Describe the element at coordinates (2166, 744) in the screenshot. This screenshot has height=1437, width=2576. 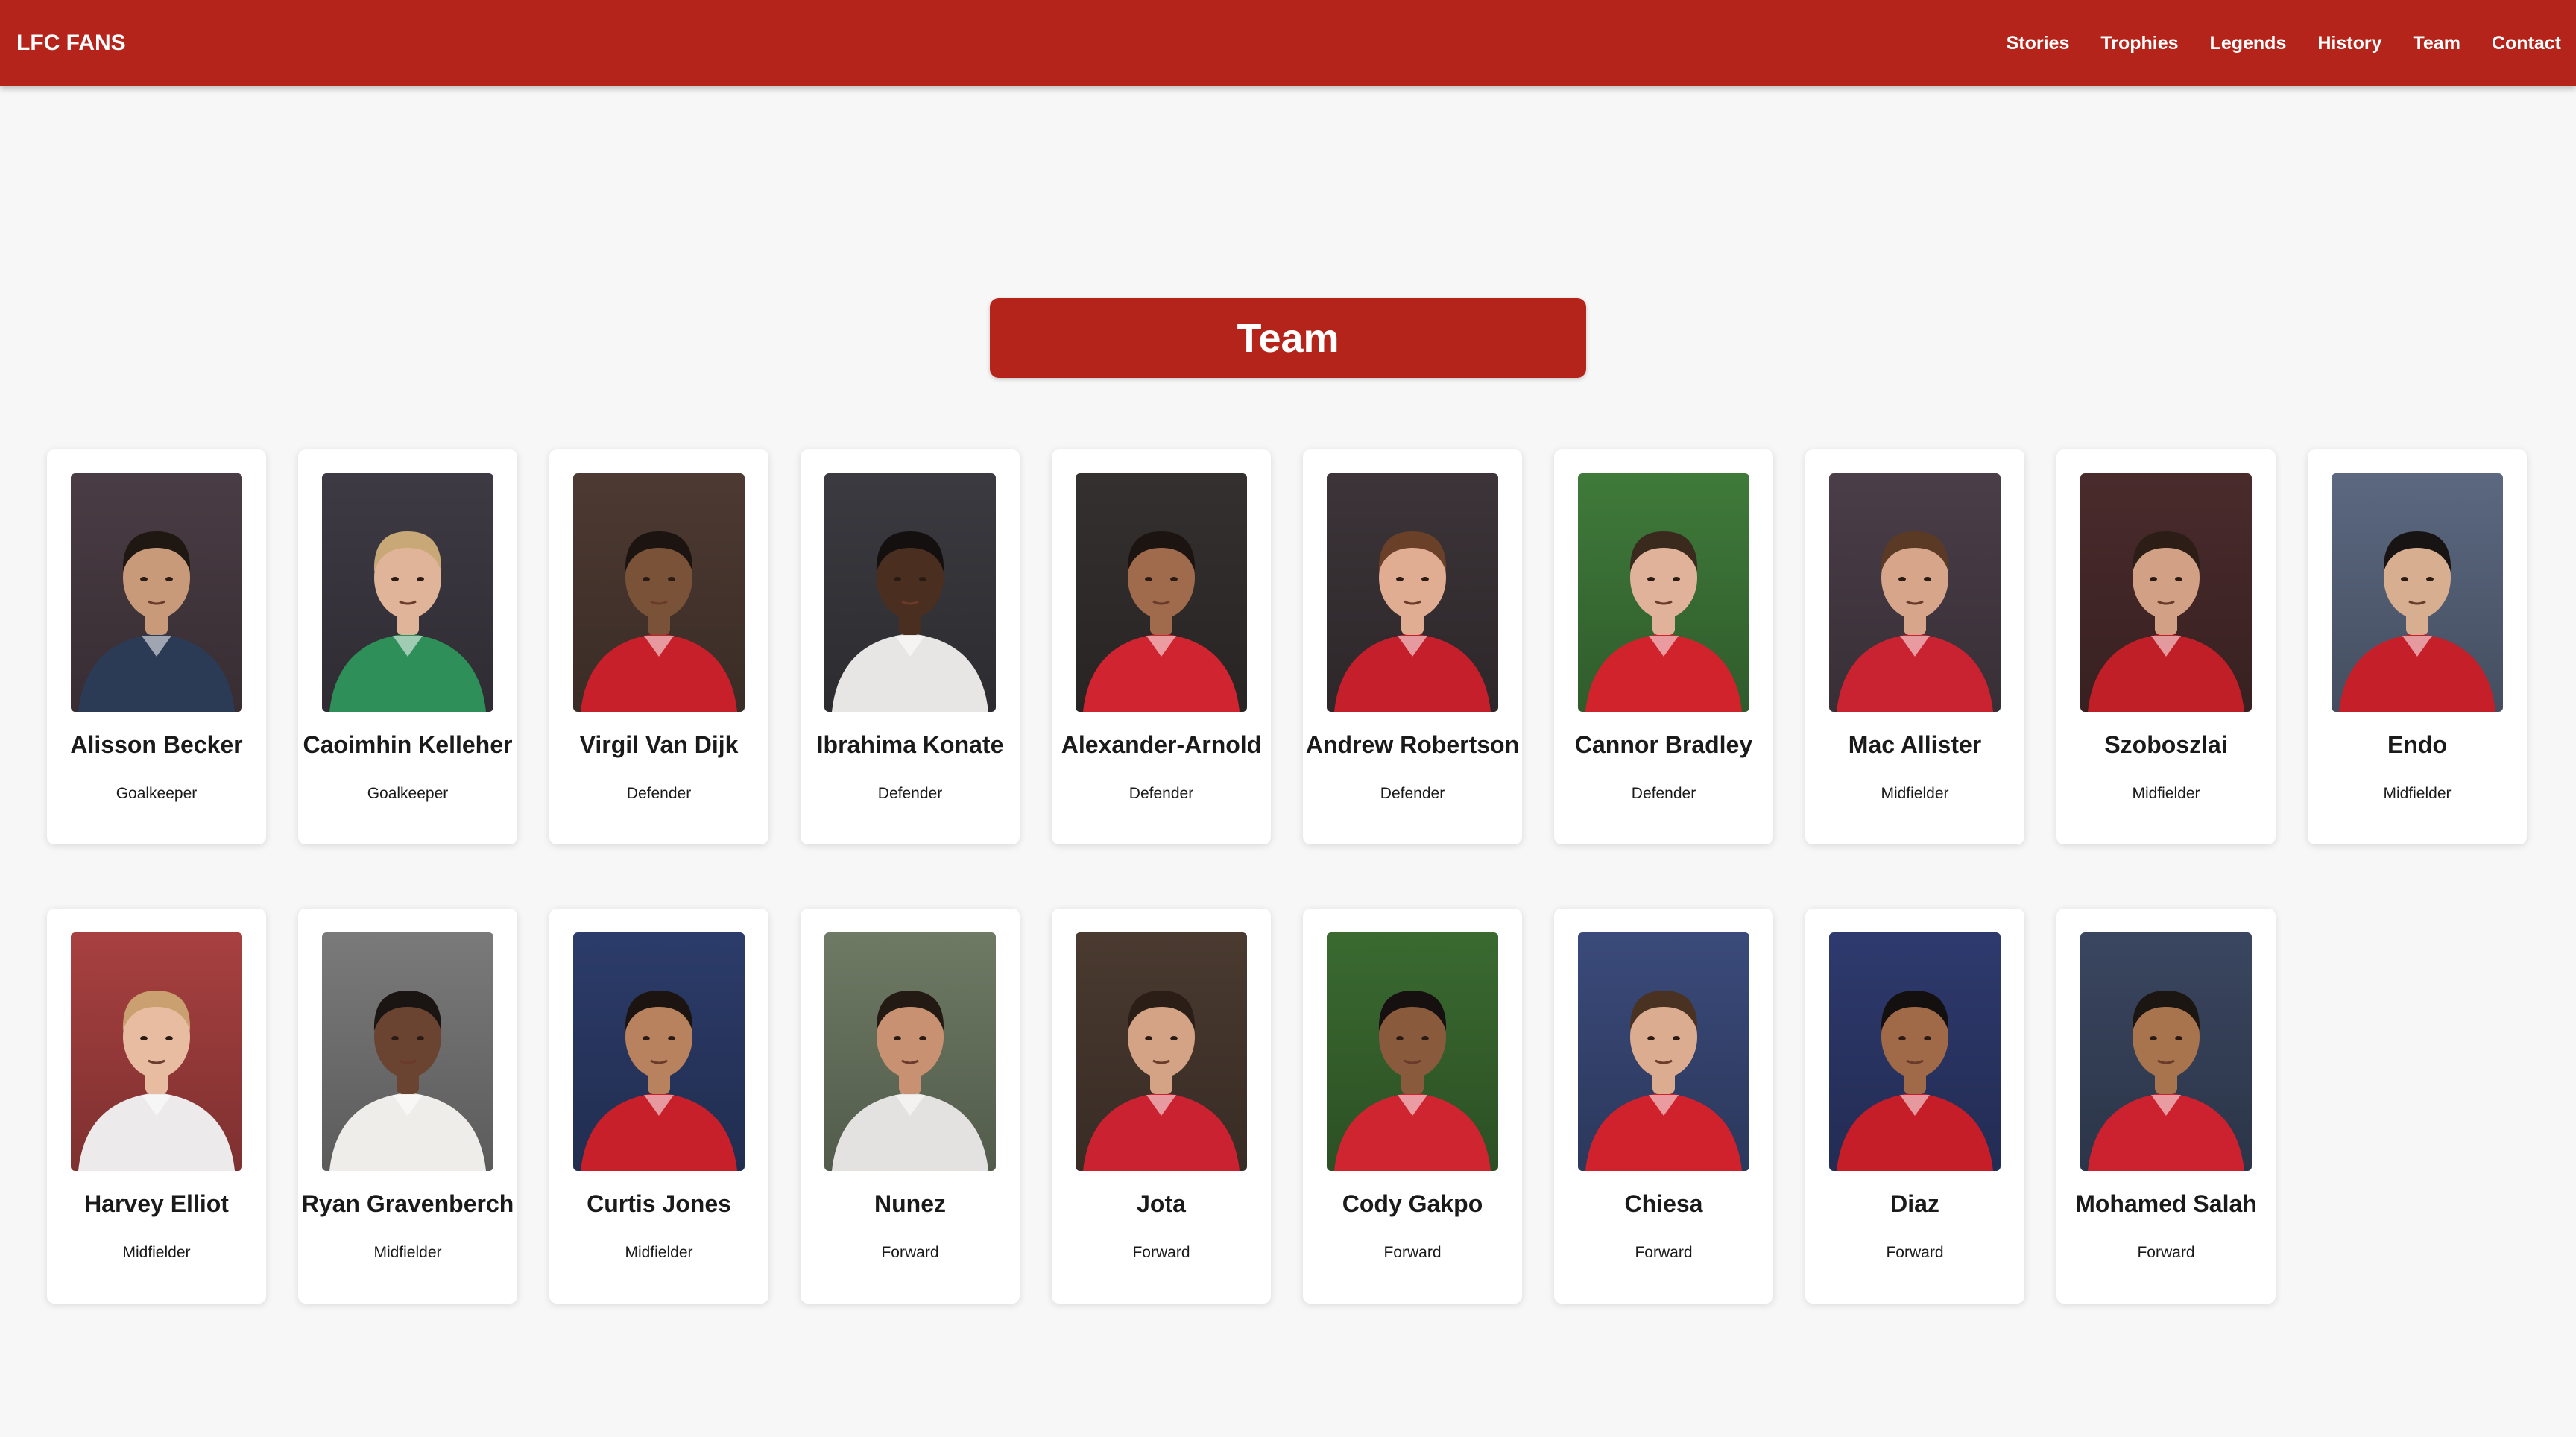
I see `player-name: Szoboszlai` at that location.